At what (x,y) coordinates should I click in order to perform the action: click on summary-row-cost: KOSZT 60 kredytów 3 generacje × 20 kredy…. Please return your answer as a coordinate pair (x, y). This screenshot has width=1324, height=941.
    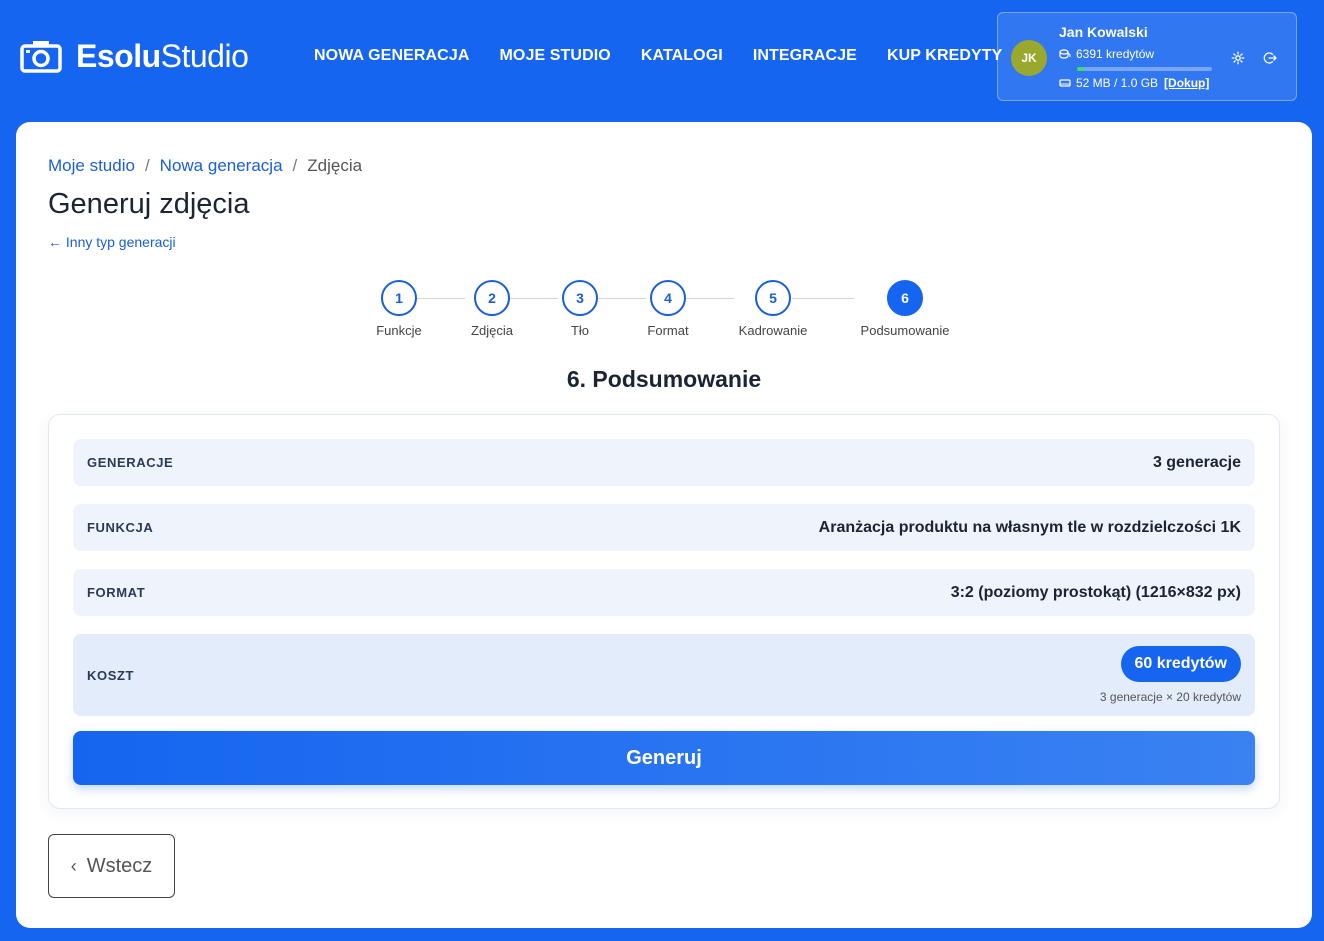
    Looking at the image, I should click on (664, 675).